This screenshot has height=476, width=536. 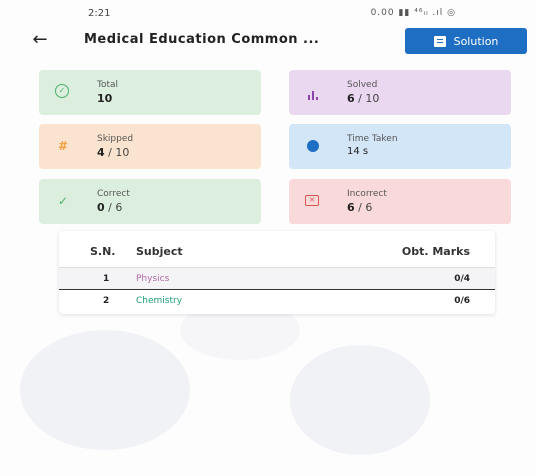 What do you see at coordinates (101, 152) in the screenshot?
I see `stat-skipped-value: 4` at bounding box center [101, 152].